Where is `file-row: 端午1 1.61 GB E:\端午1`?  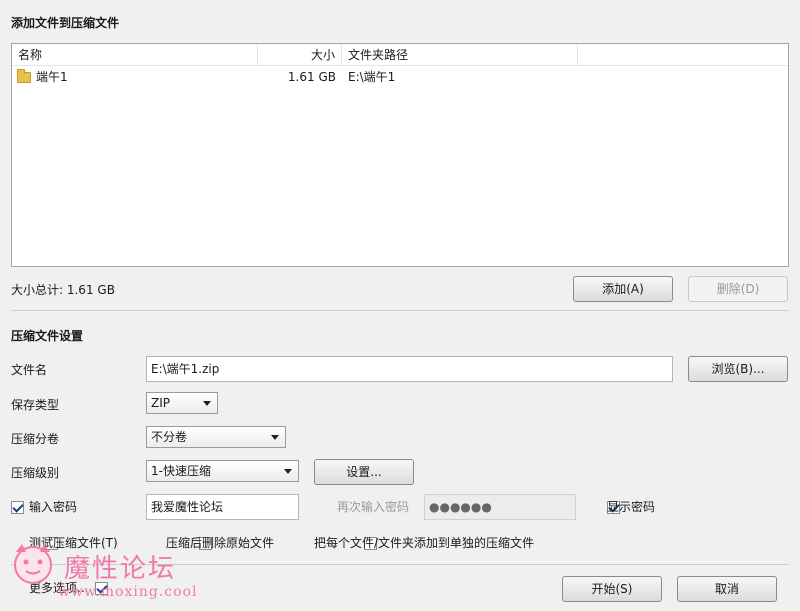 file-row: 端午1 1.61 GB E:\端午1 is located at coordinates (400, 77).